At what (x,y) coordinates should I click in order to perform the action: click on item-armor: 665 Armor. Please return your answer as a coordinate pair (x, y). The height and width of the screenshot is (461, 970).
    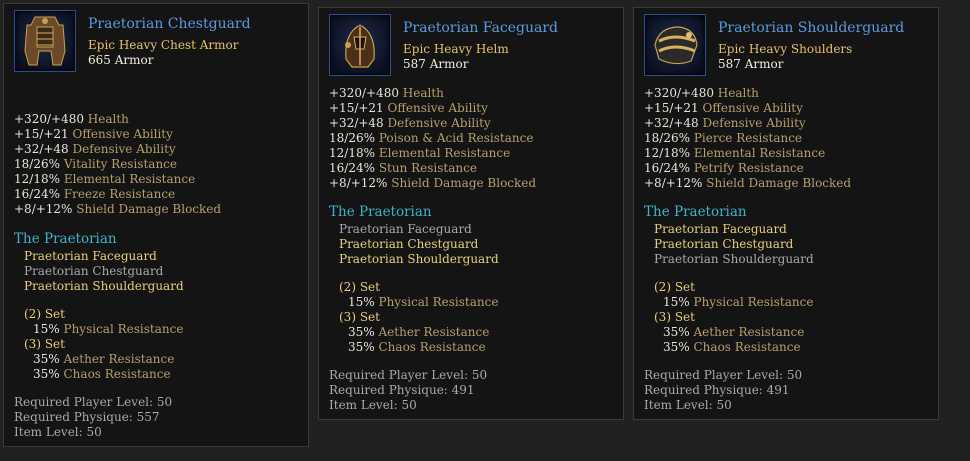
    Looking at the image, I should click on (121, 60).